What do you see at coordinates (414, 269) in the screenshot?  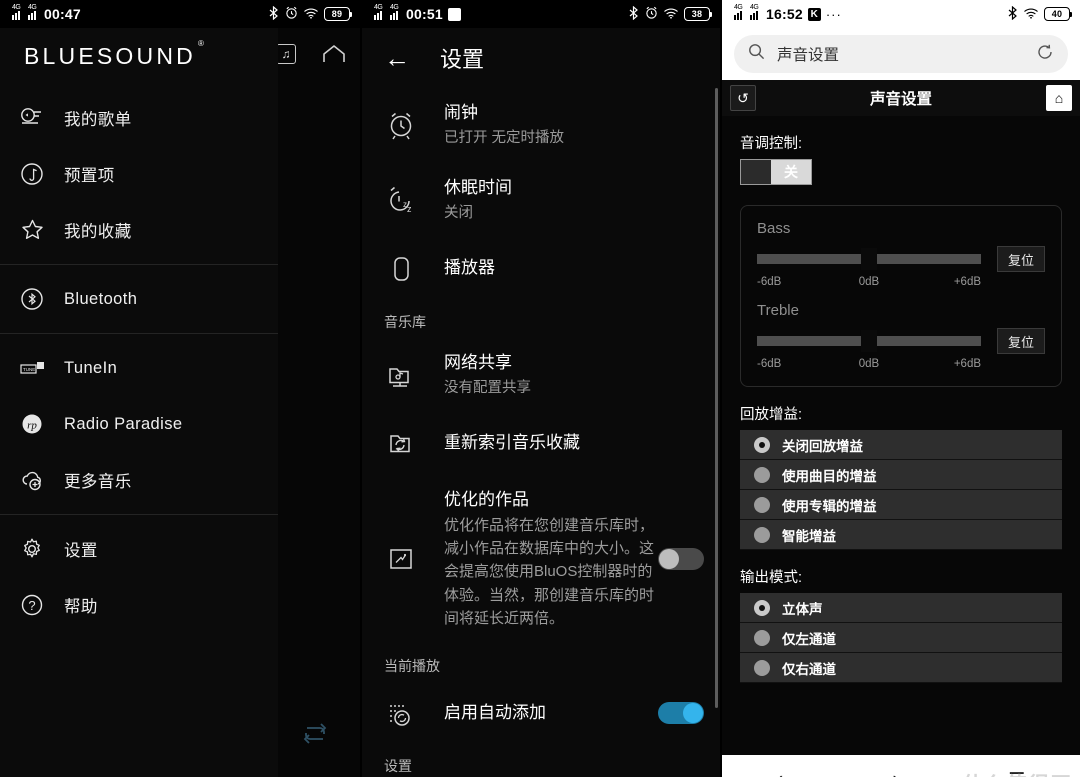 I see `player-icon` at bounding box center [414, 269].